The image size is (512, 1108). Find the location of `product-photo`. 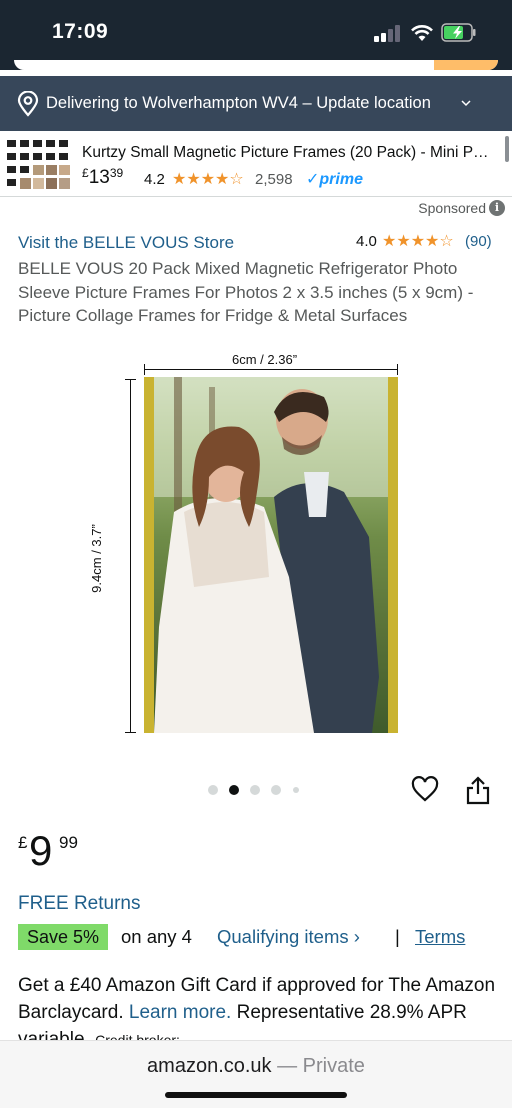

product-photo is located at coordinates (271, 555).